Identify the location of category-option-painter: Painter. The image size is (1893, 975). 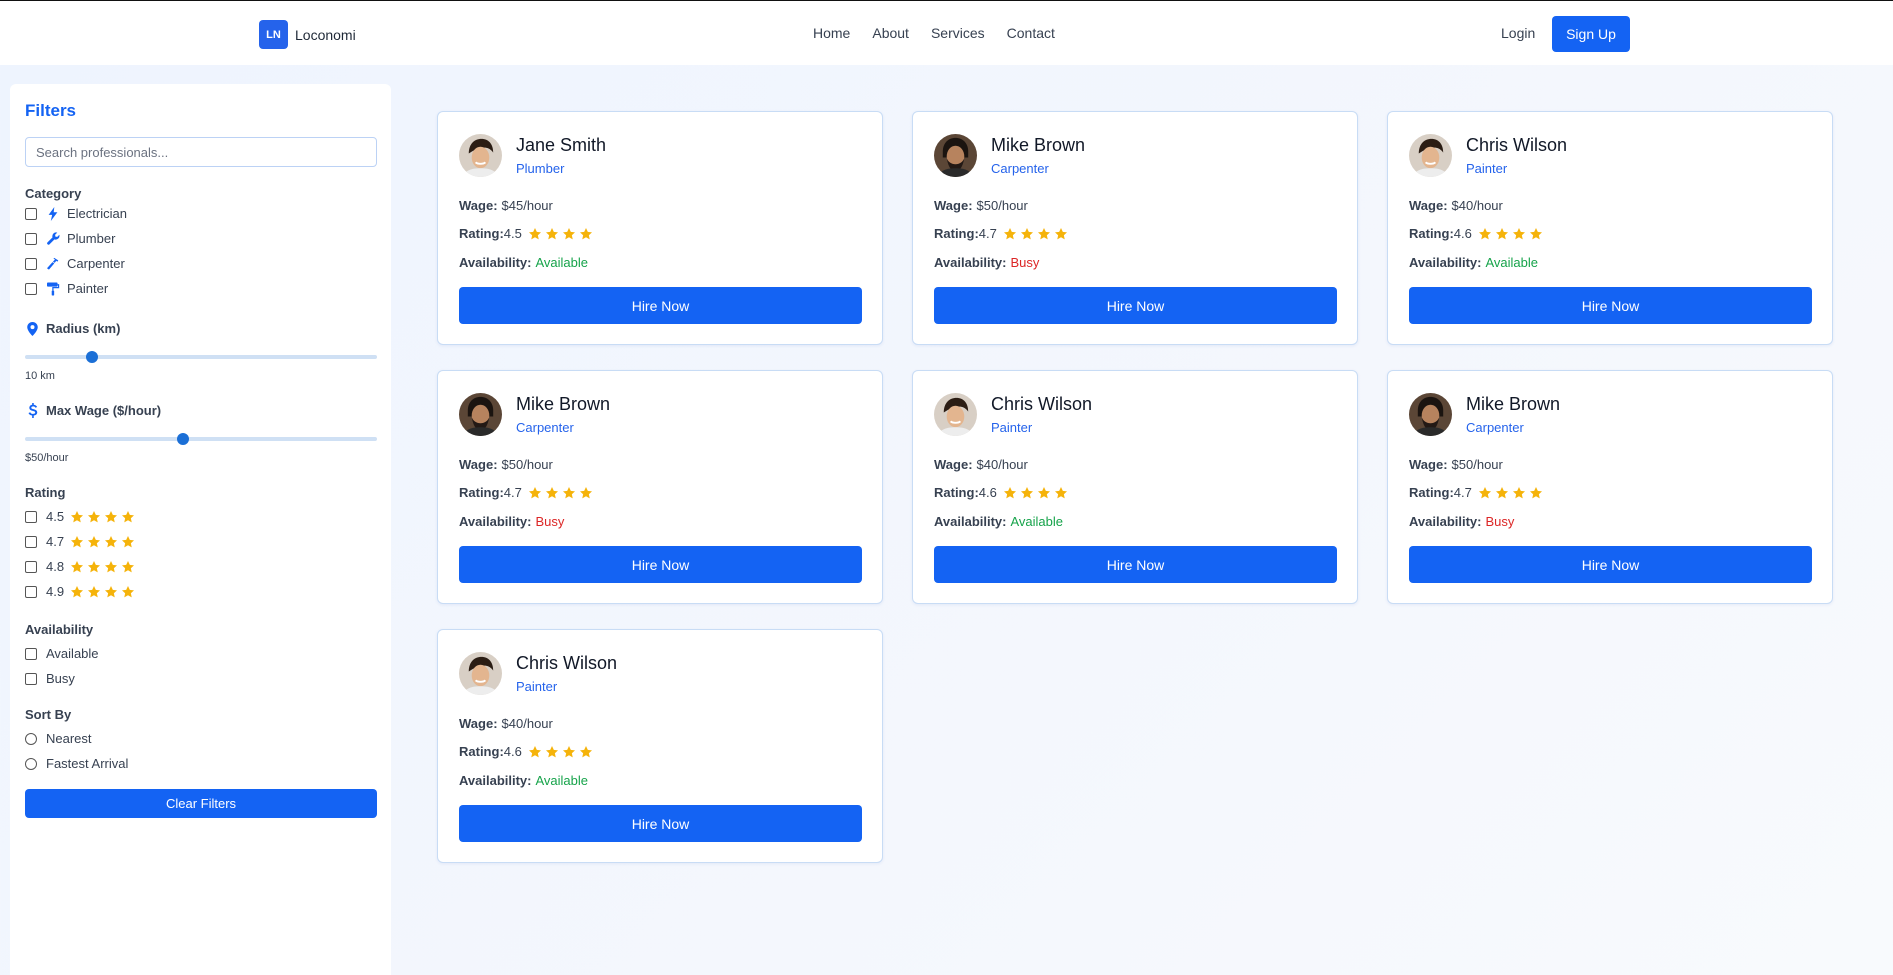
(66, 288).